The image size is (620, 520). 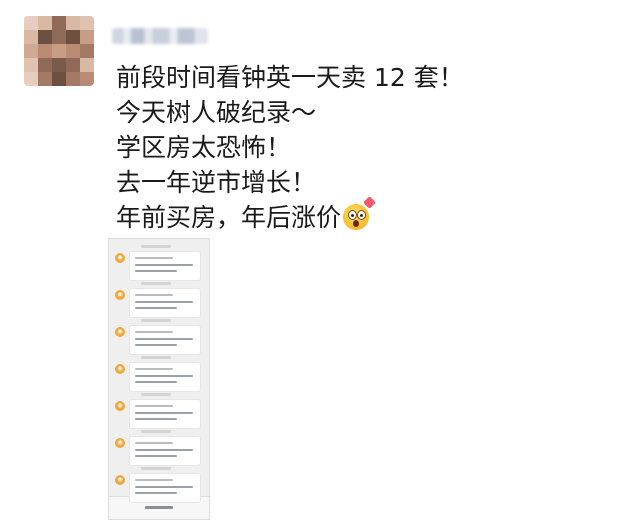 I want to click on post-line-with-emoji: 年前买房，年后涨价, so click(x=356, y=215).